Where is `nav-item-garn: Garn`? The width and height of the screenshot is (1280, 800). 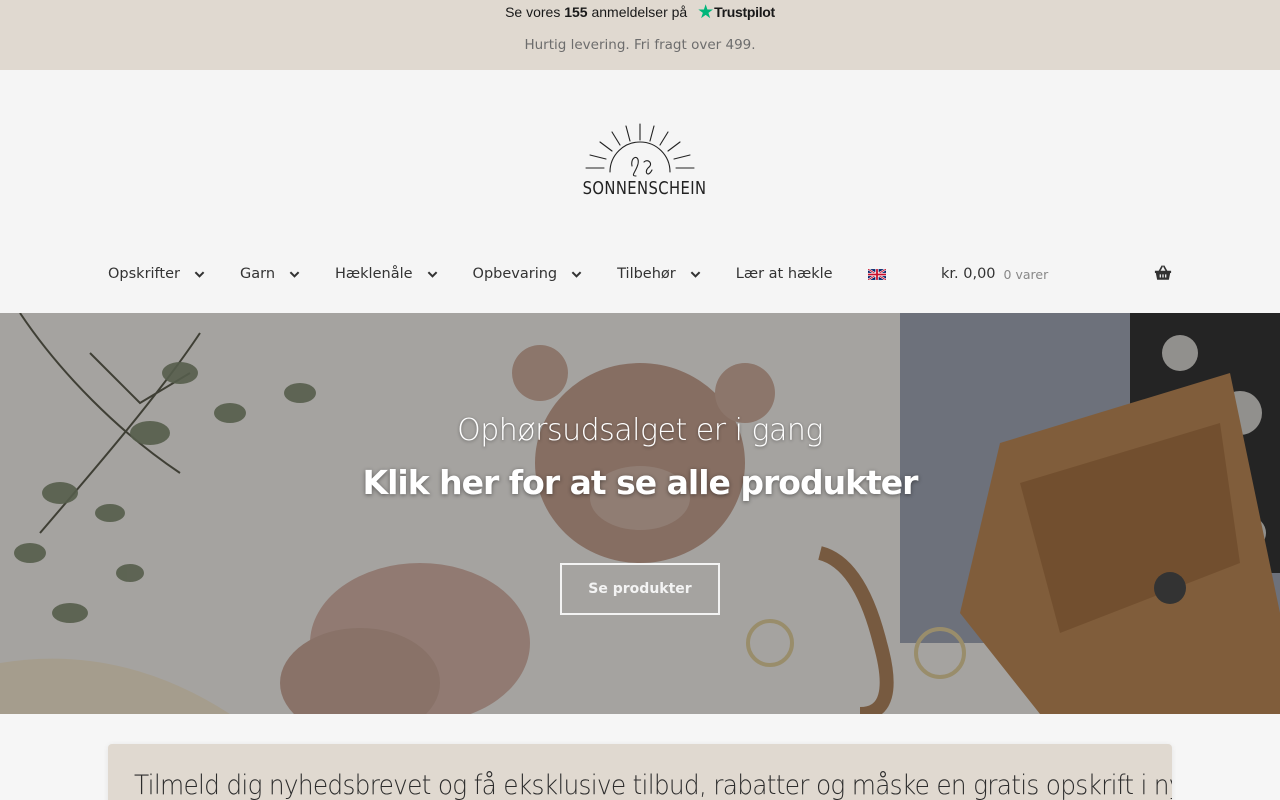 nav-item-garn: Garn is located at coordinates (270, 274).